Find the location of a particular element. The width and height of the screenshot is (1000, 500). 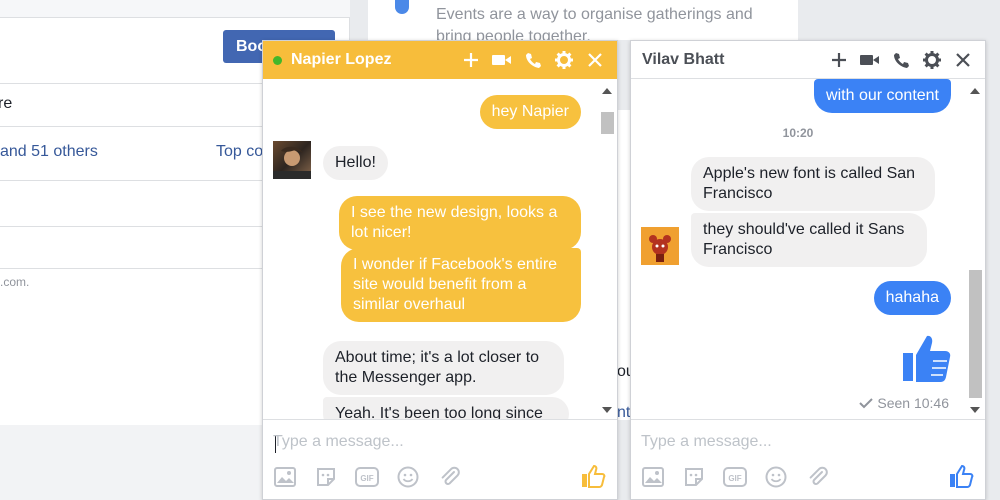

message-incoming: they should've called it Sans Francisco is located at coordinates (809, 240).